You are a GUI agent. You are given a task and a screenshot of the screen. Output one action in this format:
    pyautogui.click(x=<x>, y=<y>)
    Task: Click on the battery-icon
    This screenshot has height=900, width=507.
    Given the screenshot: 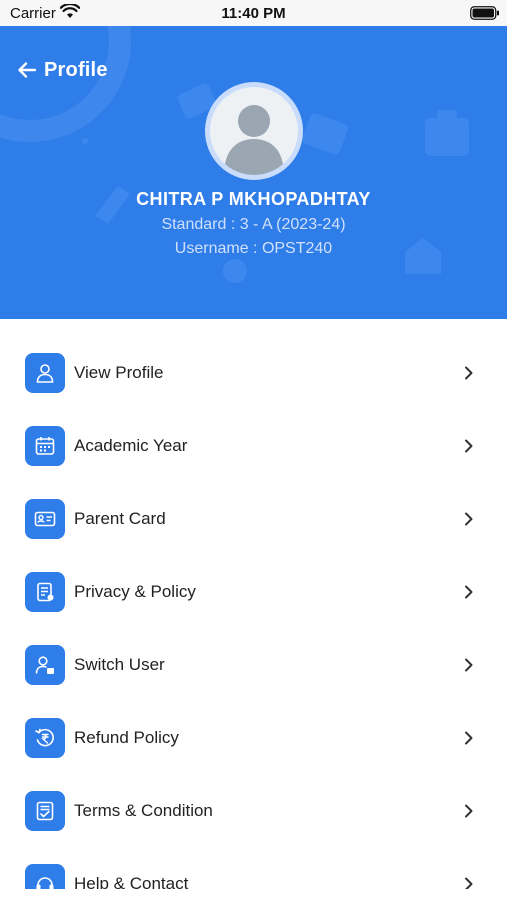 What is the action you would take?
    pyautogui.click(x=485, y=15)
    